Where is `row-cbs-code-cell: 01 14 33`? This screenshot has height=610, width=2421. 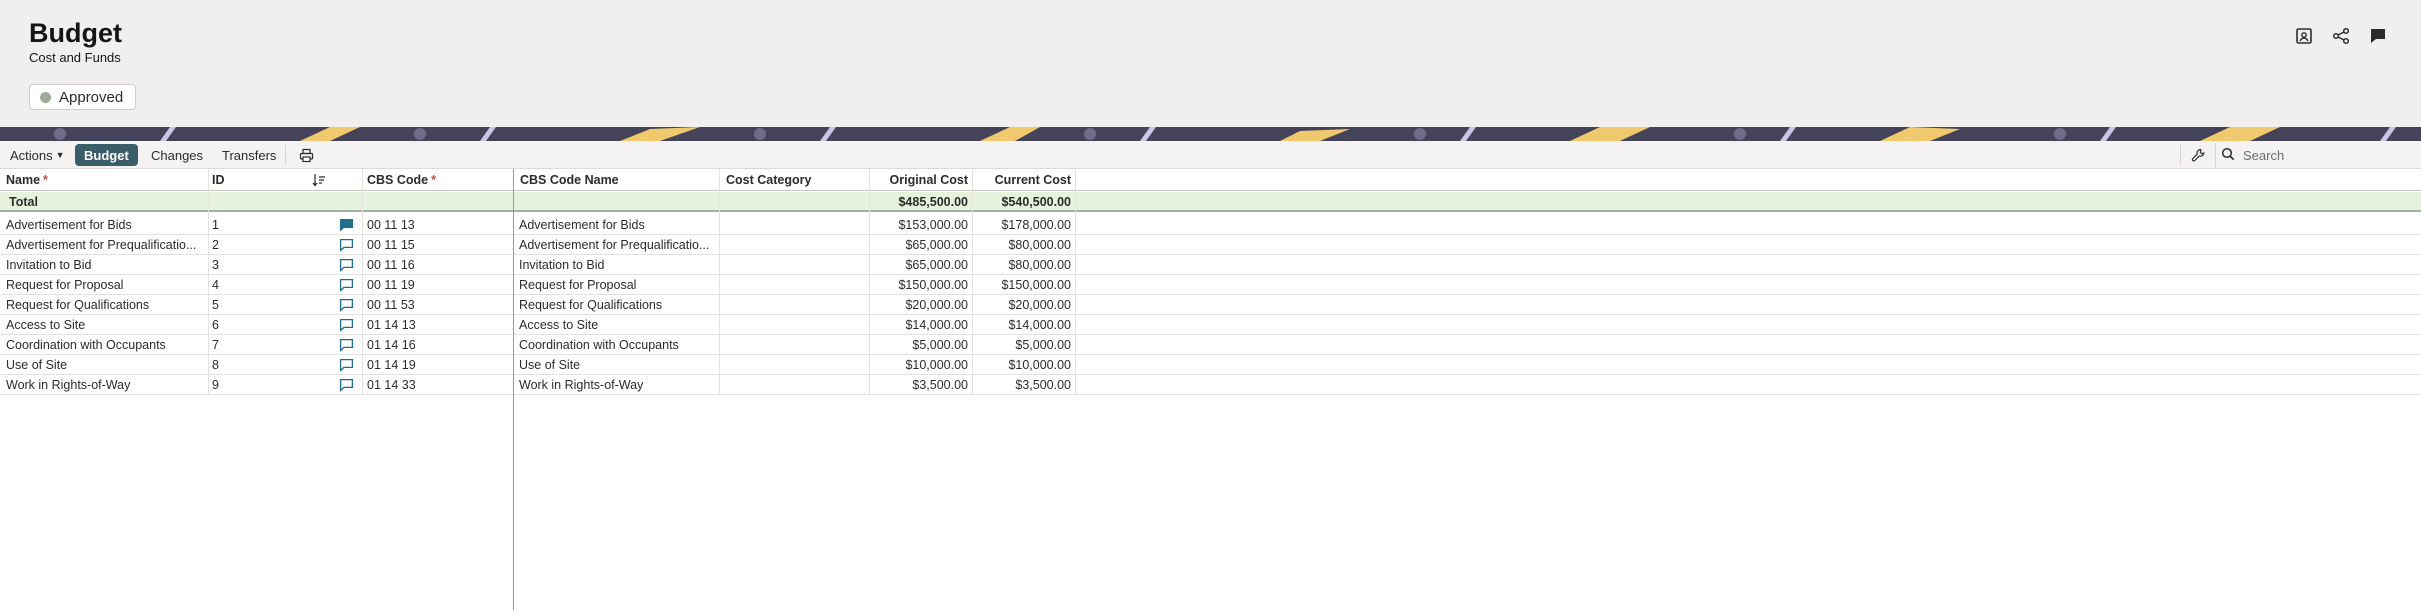
row-cbs-code-cell: 01 14 33 is located at coordinates (437, 385).